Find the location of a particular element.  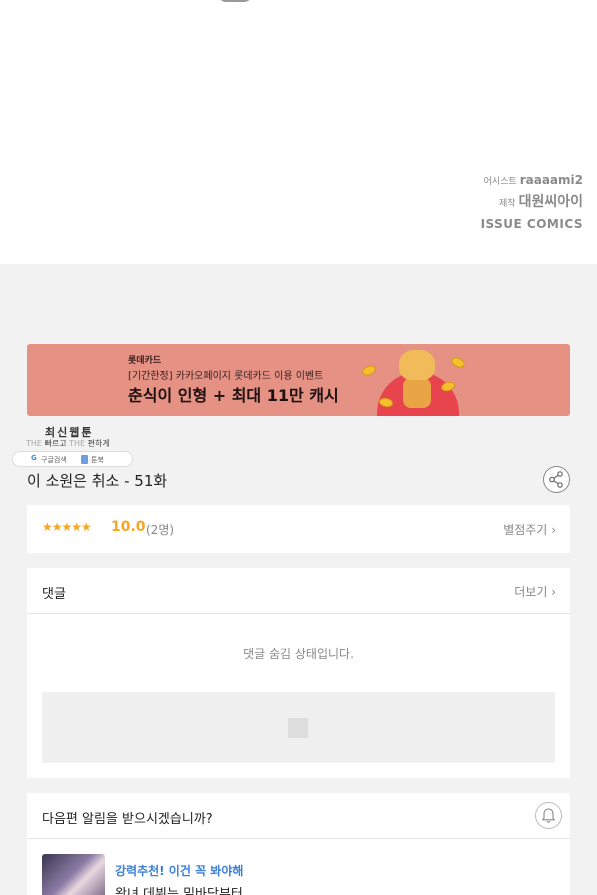

character-head is located at coordinates (417, 365).